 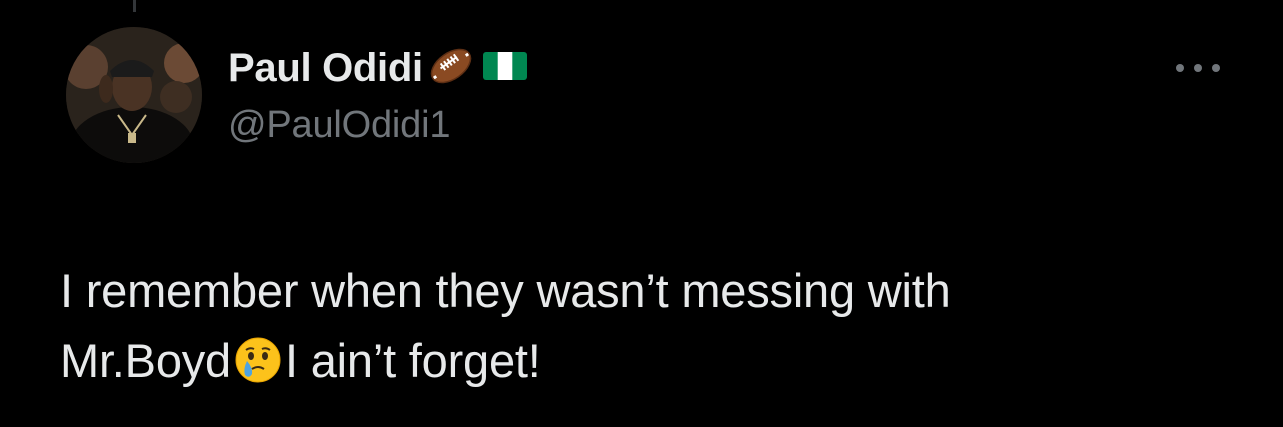 I want to click on tweet-text-segment: I ain’t forget!, so click(x=413, y=360).